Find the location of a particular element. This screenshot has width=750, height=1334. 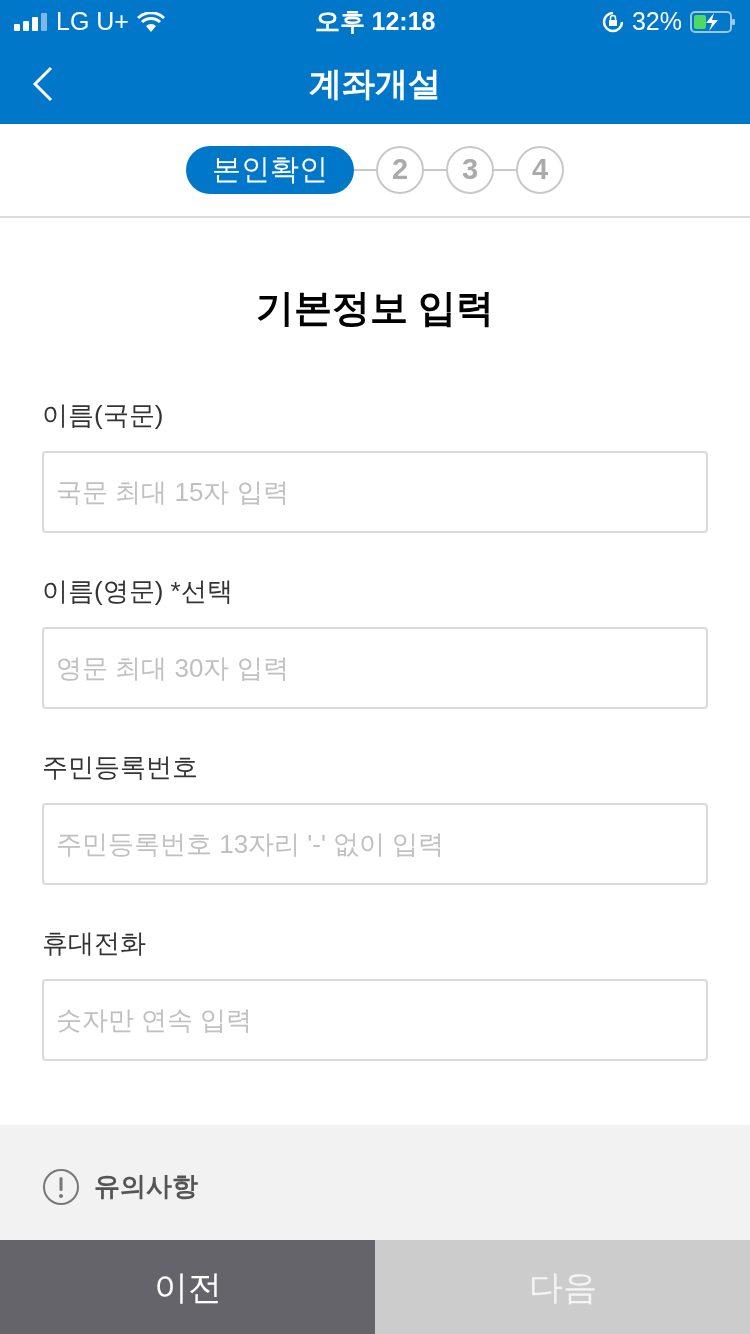

input-field: 숫자만 연속 입력 is located at coordinates (375, 1020).